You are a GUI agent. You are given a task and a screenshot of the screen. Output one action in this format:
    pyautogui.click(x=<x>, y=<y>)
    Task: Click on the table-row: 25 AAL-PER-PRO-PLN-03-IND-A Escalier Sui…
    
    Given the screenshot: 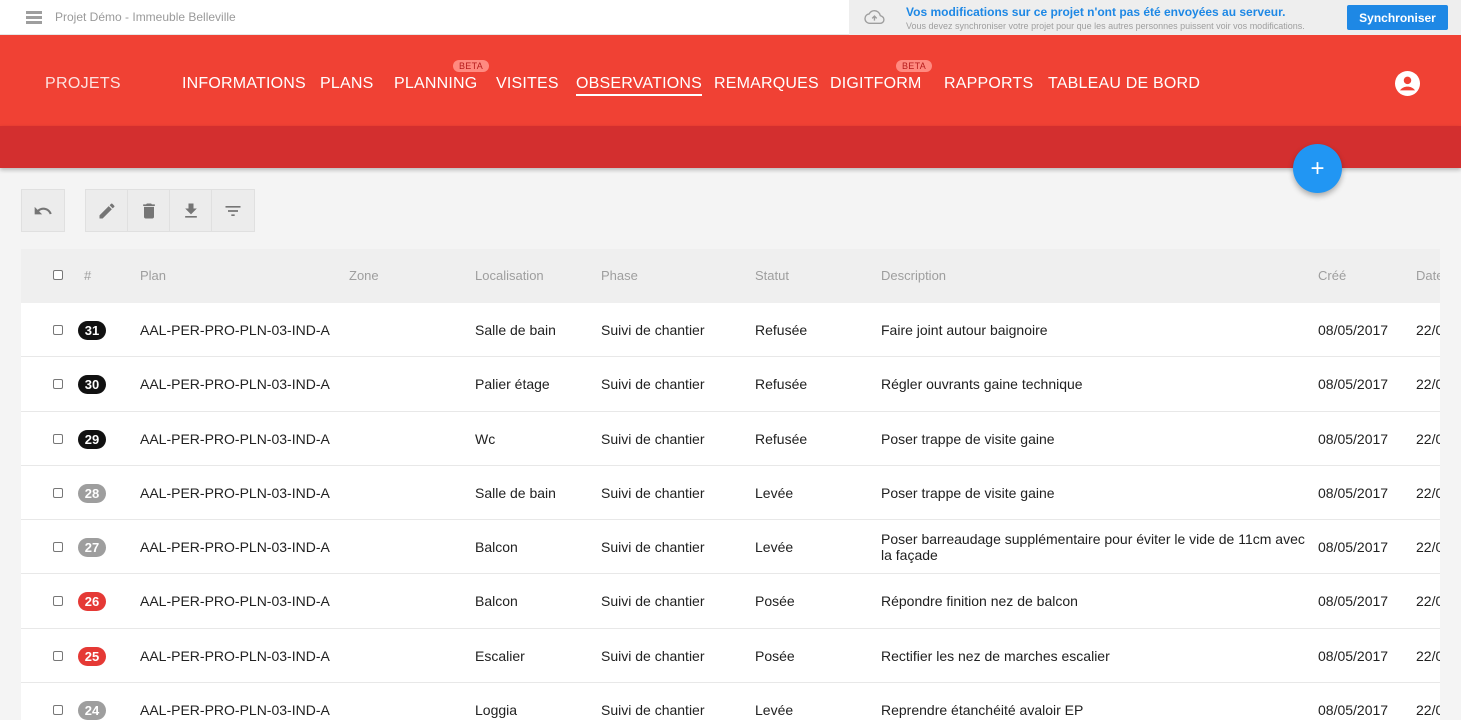 What is the action you would take?
    pyautogui.click(x=730, y=656)
    